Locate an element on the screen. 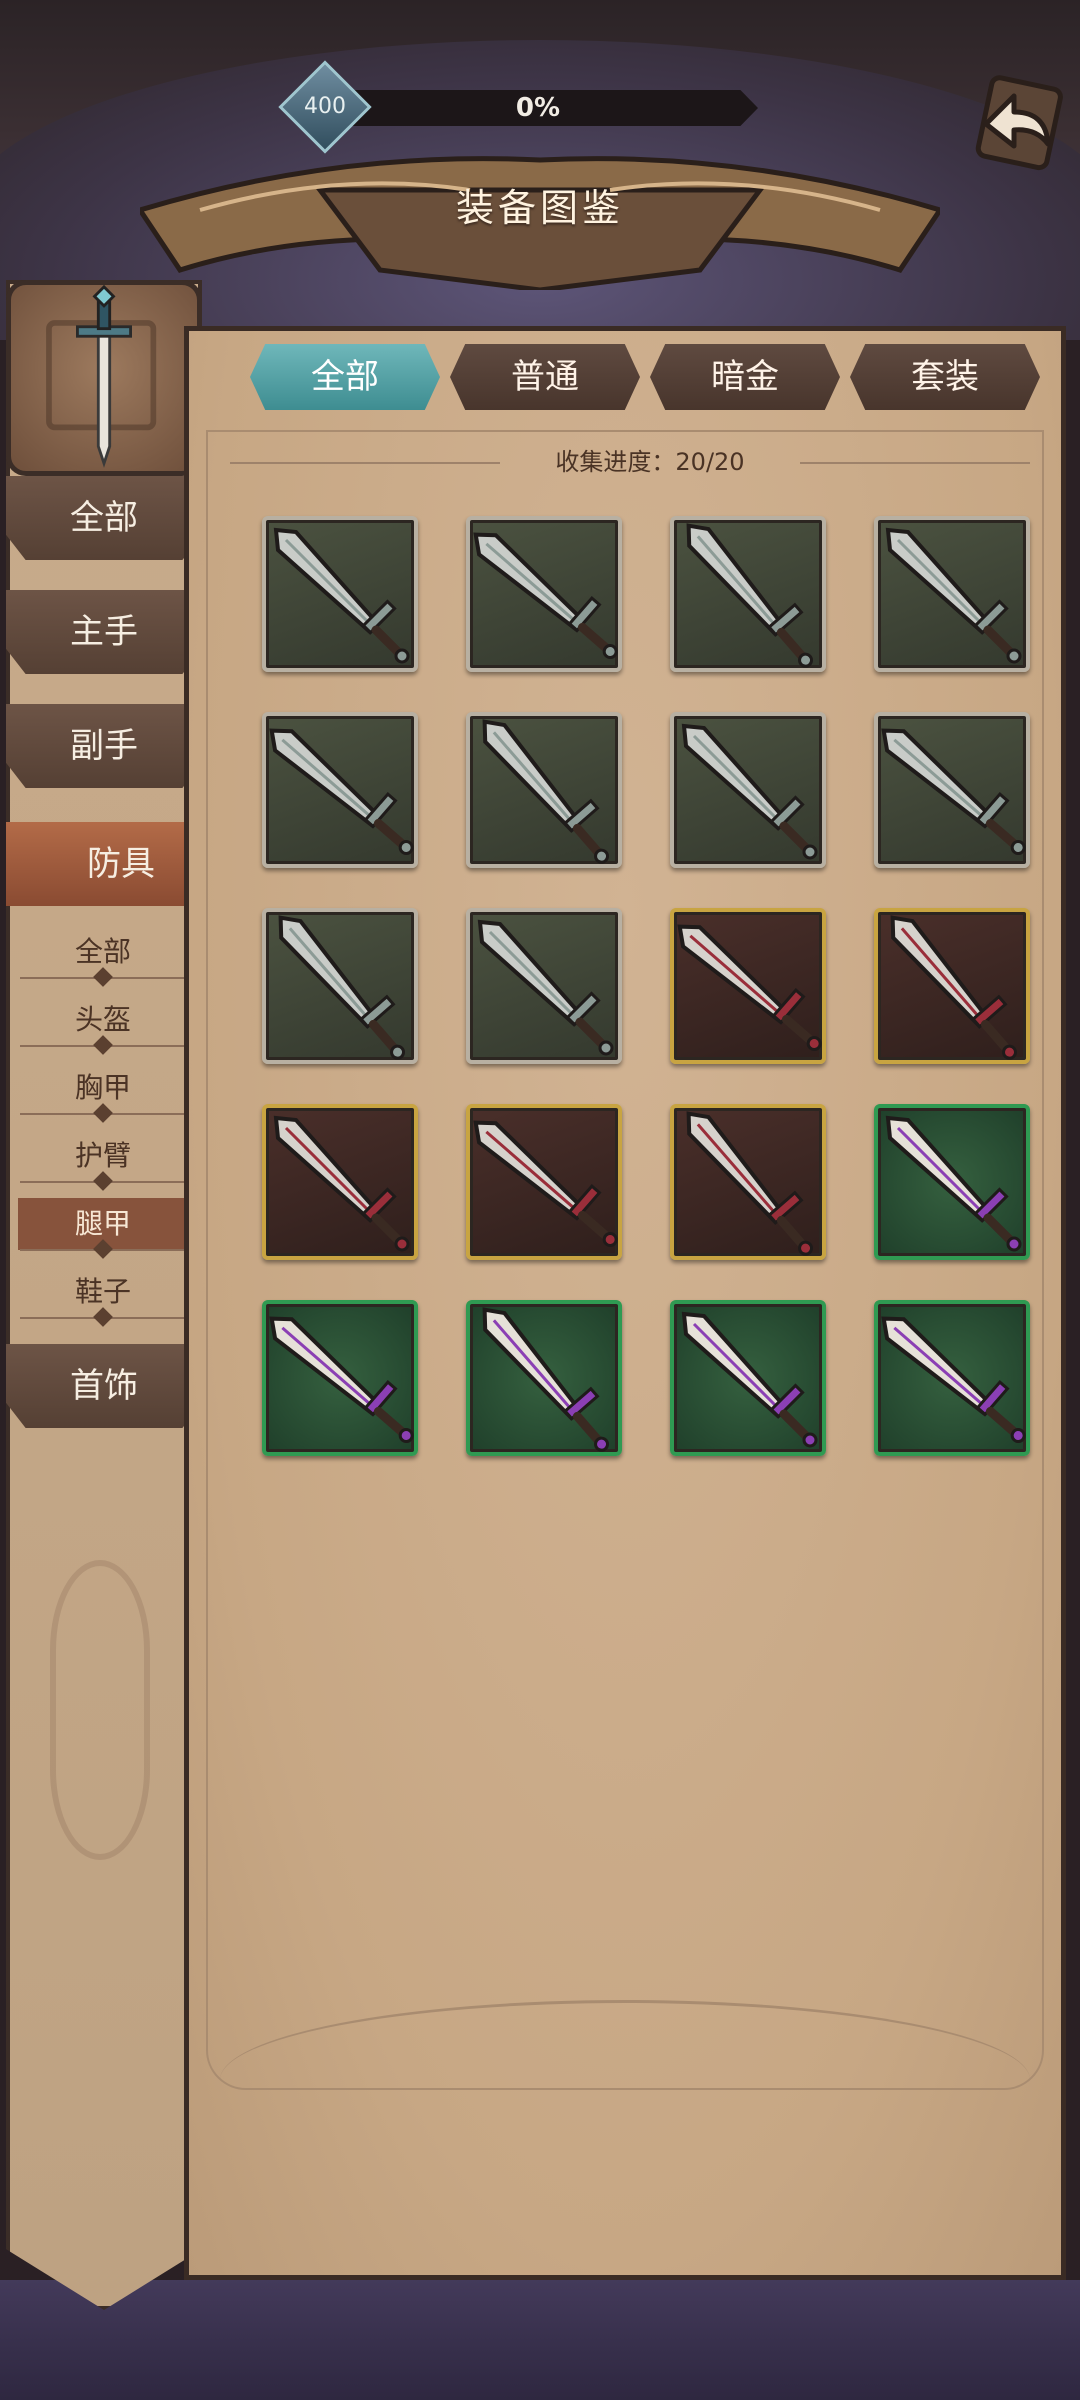 The image size is (1080, 2400). panel-ornament is located at coordinates (100, 1710).